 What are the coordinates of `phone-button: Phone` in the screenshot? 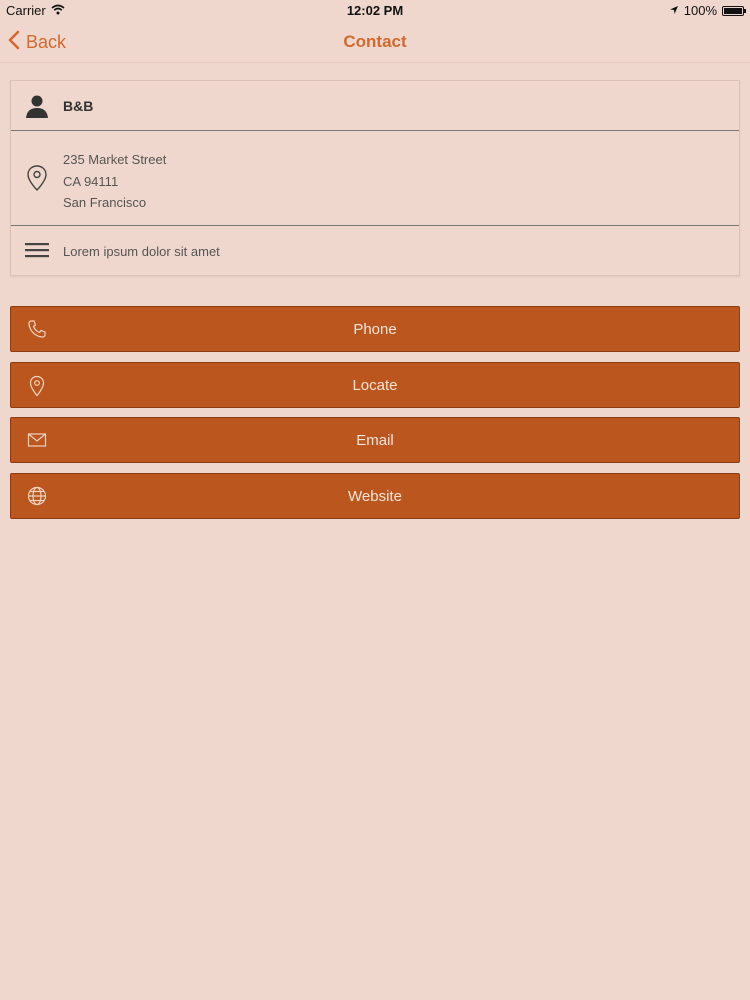 It's located at (375, 329).